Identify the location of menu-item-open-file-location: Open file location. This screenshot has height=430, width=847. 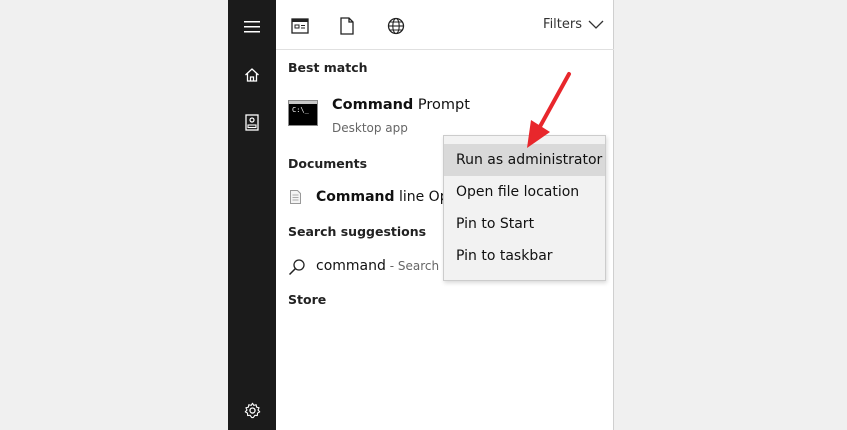
(524, 192).